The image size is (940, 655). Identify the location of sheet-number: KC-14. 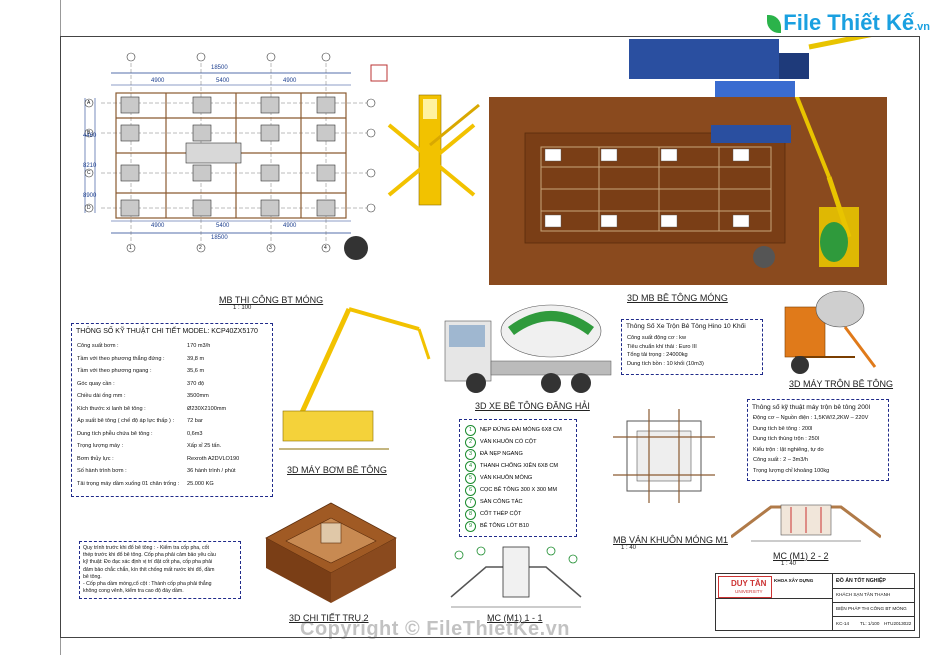
(843, 623).